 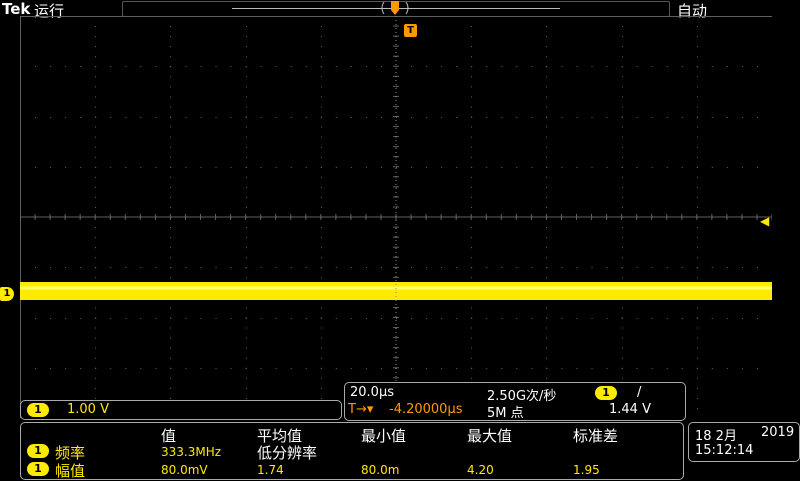 What do you see at coordinates (630, 409) in the screenshot?
I see `trigger-level-value: 1.44 V` at bounding box center [630, 409].